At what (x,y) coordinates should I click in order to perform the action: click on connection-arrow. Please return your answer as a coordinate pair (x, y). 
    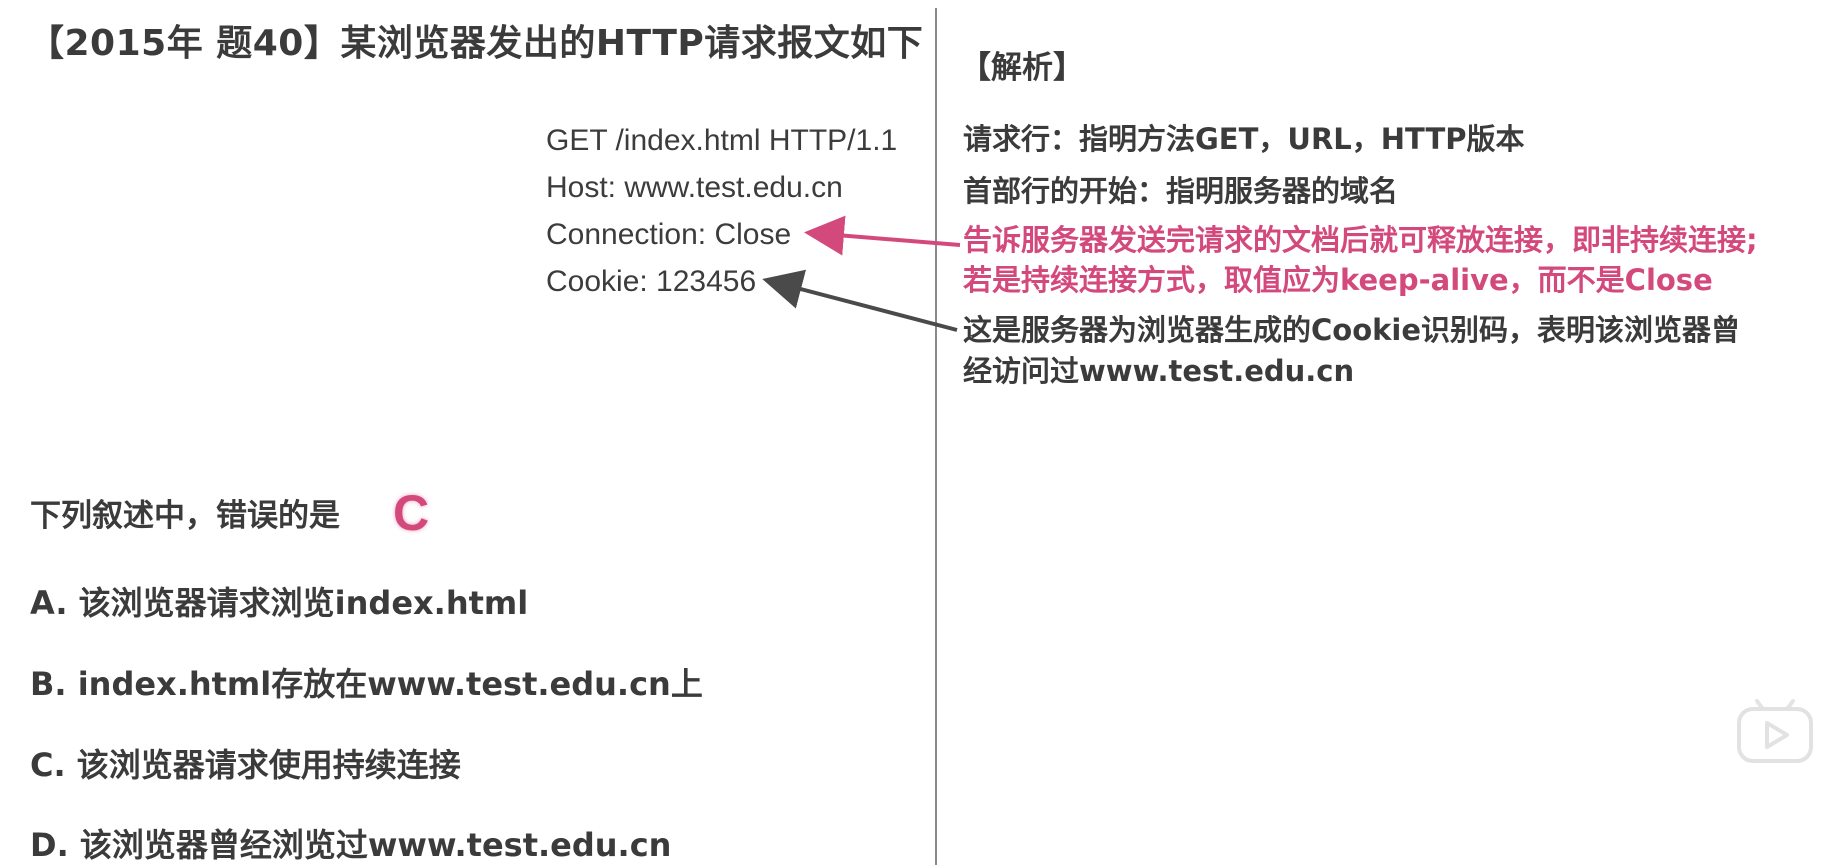
    Looking at the image, I should click on (882, 235).